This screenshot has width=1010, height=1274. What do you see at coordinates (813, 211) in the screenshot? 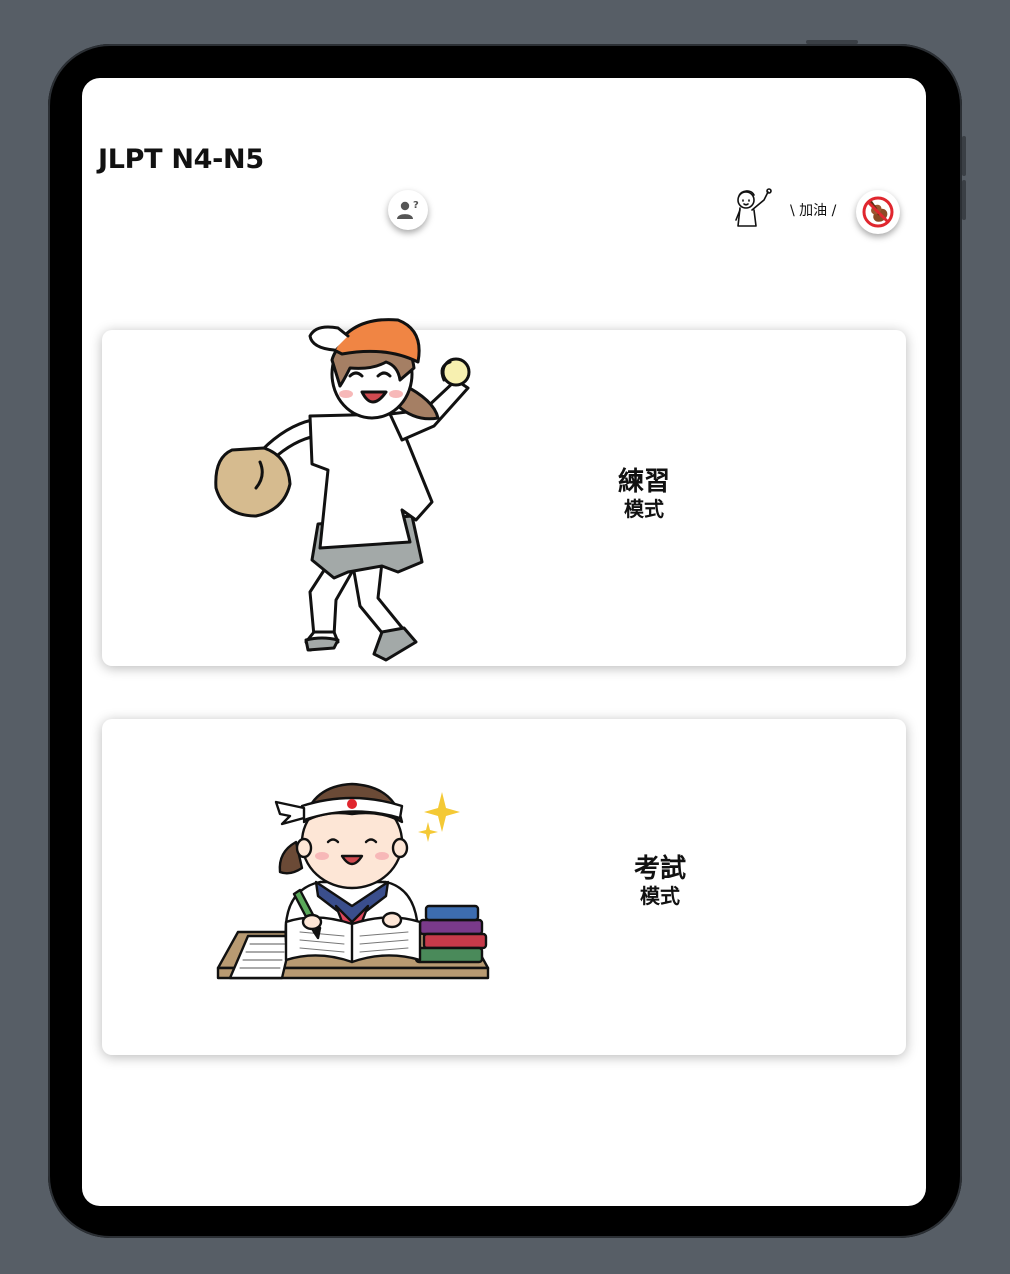
I see `cheer-text: \ 加油 /` at bounding box center [813, 211].